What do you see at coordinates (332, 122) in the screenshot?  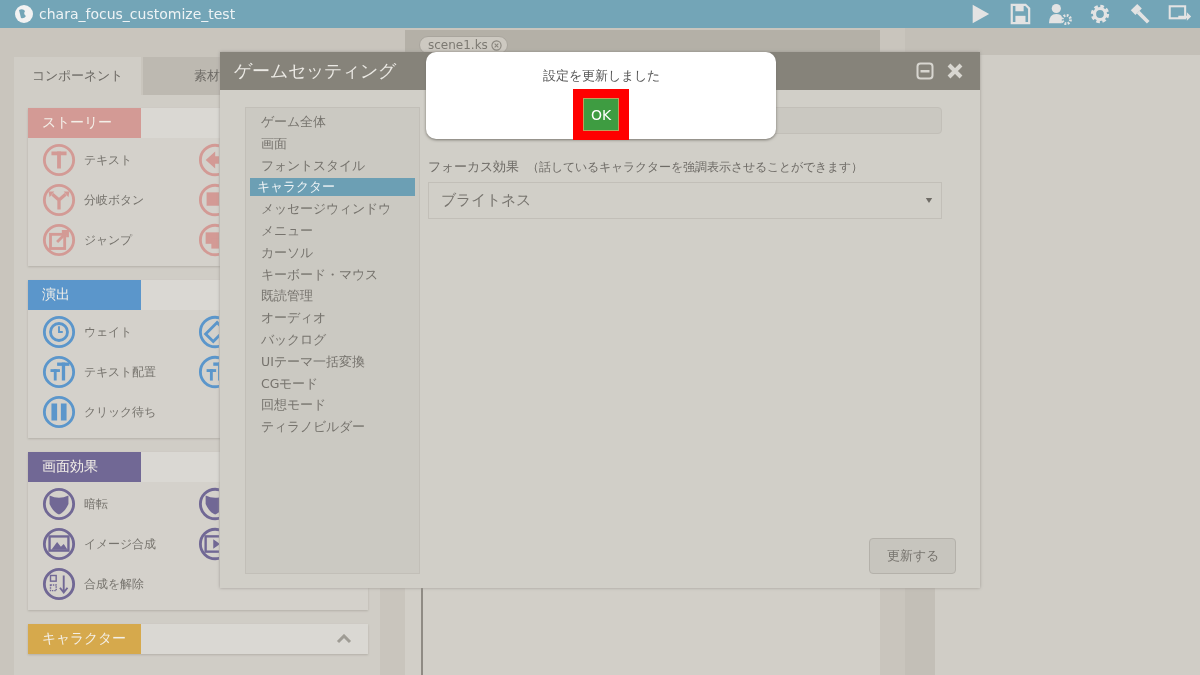 I see `menu-item: ゲーム全体` at bounding box center [332, 122].